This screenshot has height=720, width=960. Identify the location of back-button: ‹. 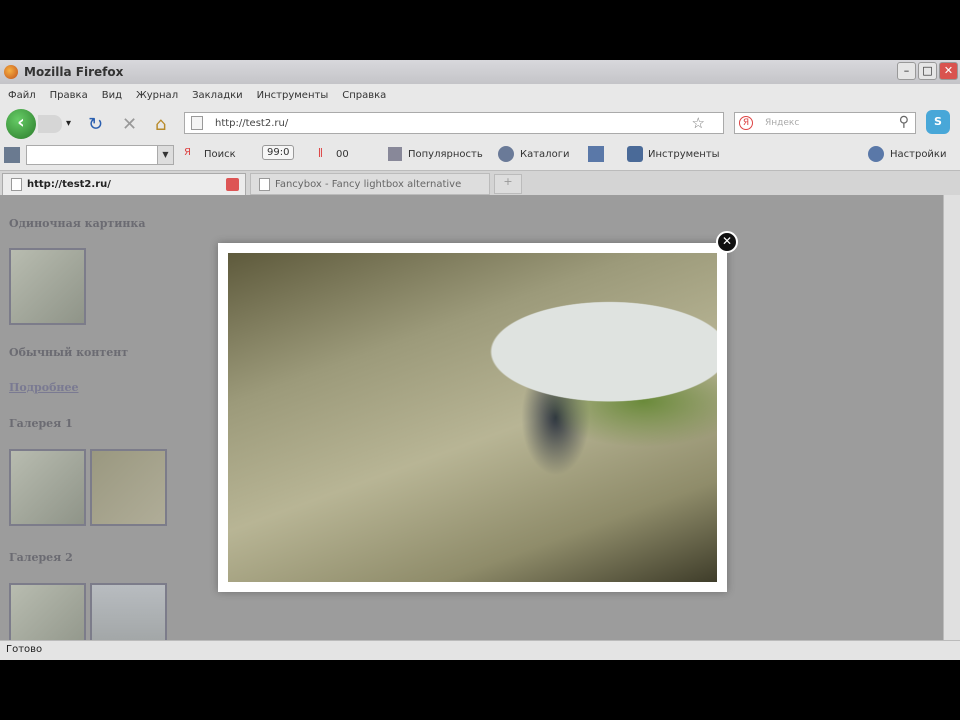
(21, 124).